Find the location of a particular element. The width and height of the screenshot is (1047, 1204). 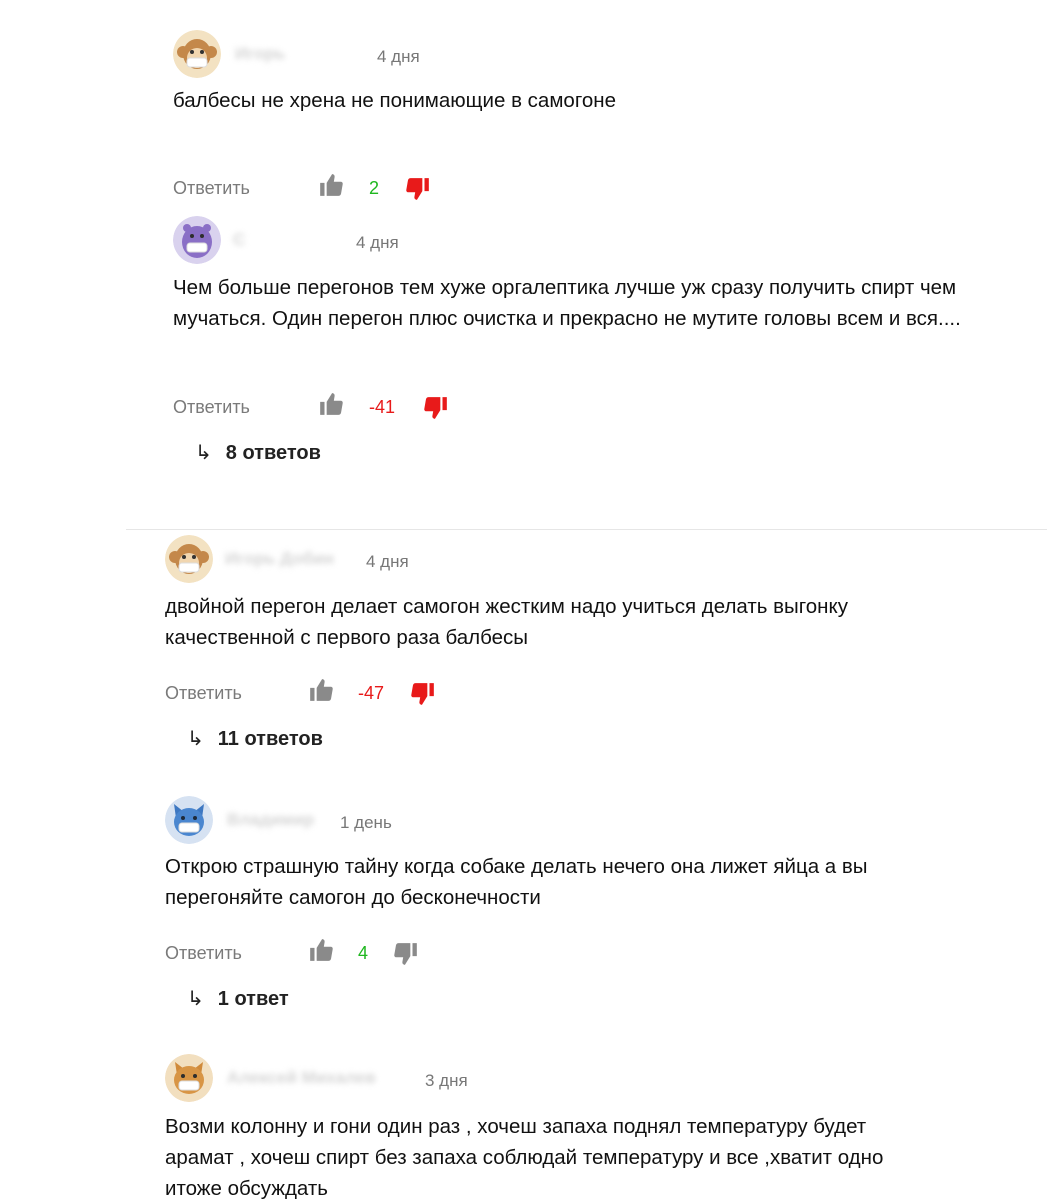

comment-header: Алексей Михалев 3 дня is located at coordinates (515, 1079).